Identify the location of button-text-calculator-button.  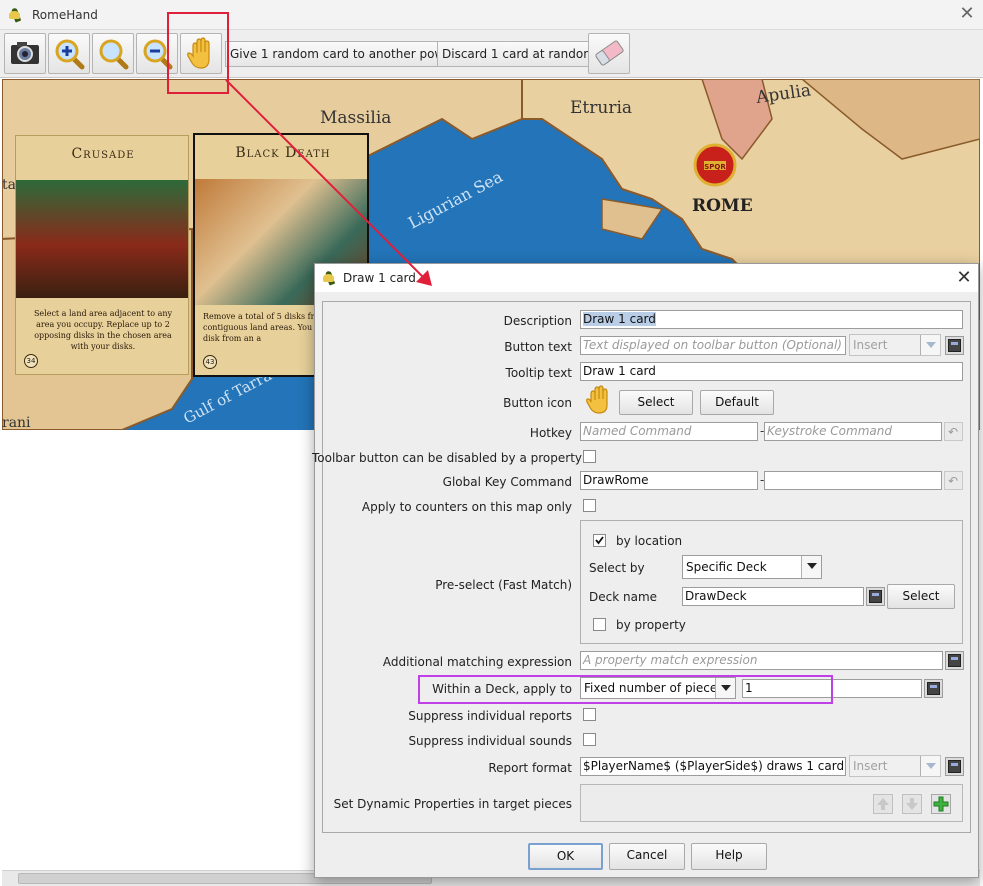
(954, 345).